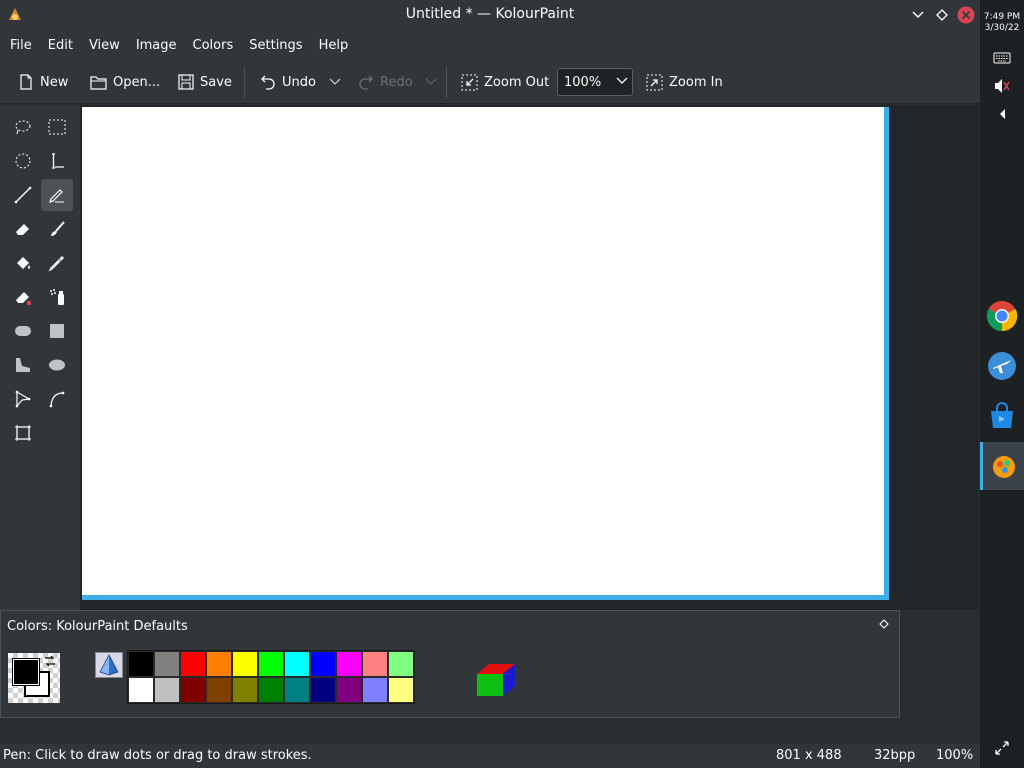 This screenshot has width=1024, height=768. I want to click on taskbar-store, so click(1002, 416).